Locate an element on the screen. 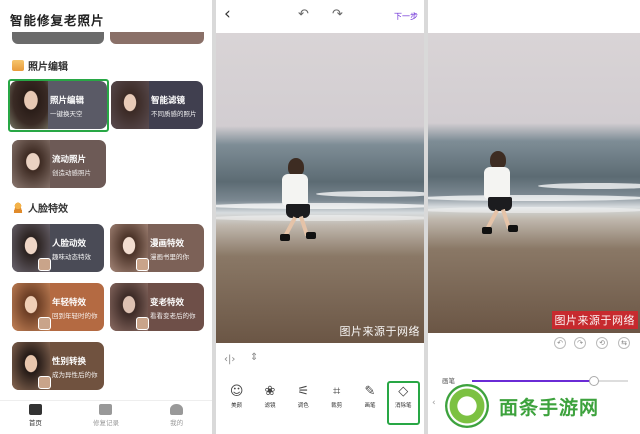  card-older: 变老特效 看看变老后的你 is located at coordinates (157, 307).